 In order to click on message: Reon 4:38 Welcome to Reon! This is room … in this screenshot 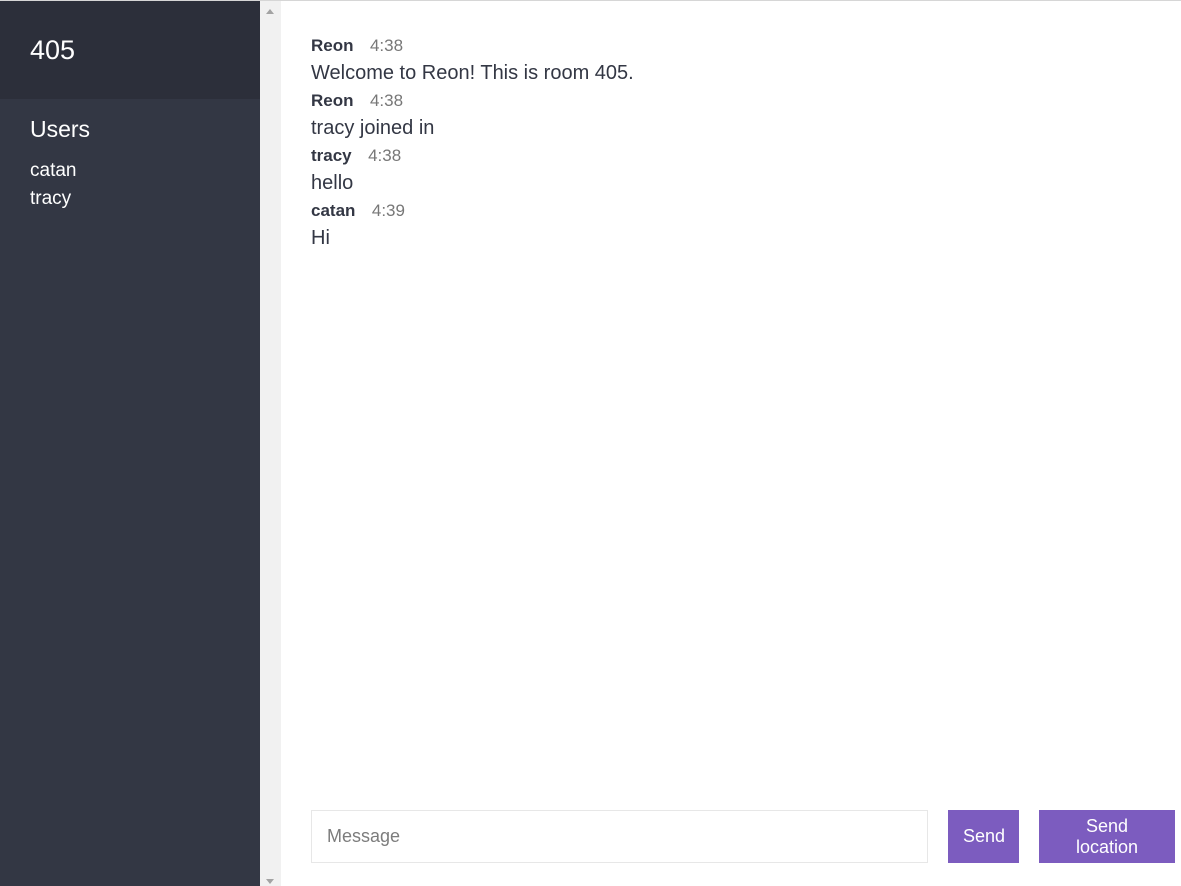, I will do `click(731, 62)`.